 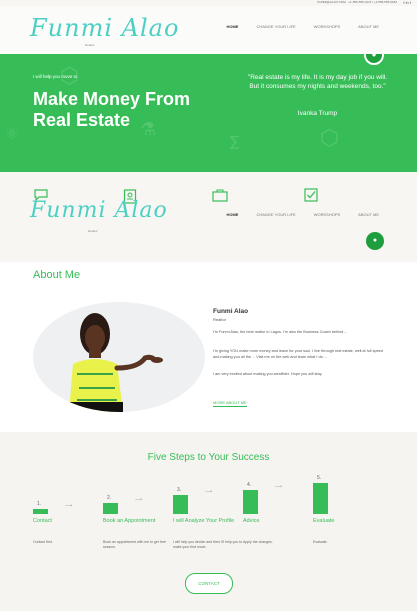 I want to click on step-label: Contact, so click(x=42, y=521).